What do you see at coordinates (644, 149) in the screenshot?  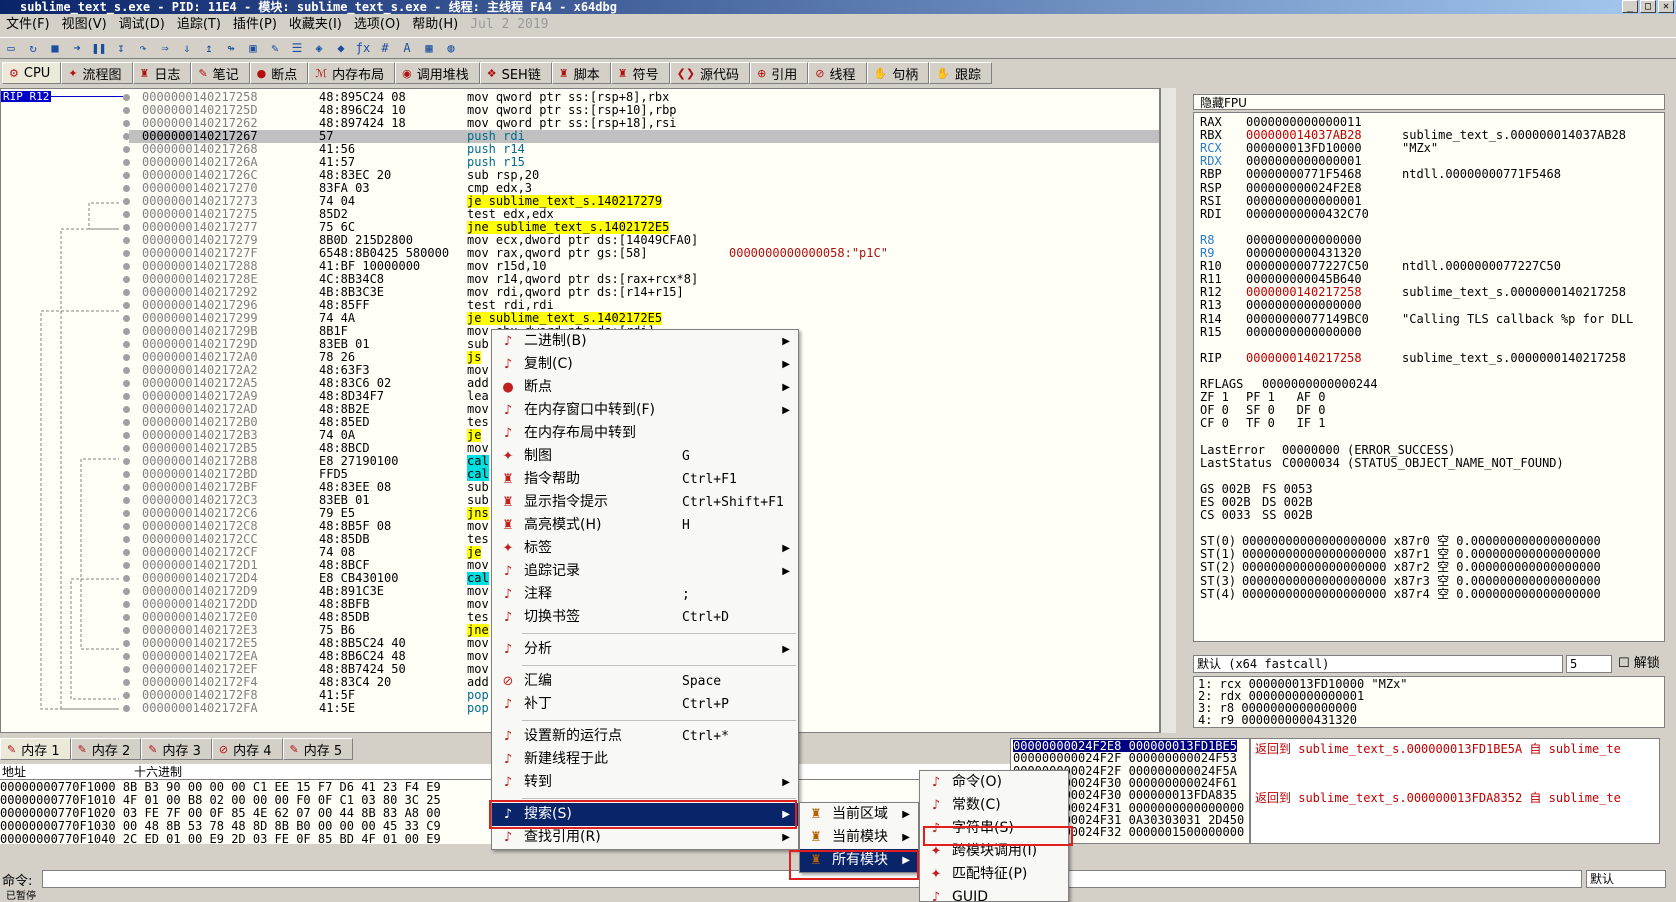 I see `disassembly-row: 0000000140217268 41:56 push r14` at bounding box center [644, 149].